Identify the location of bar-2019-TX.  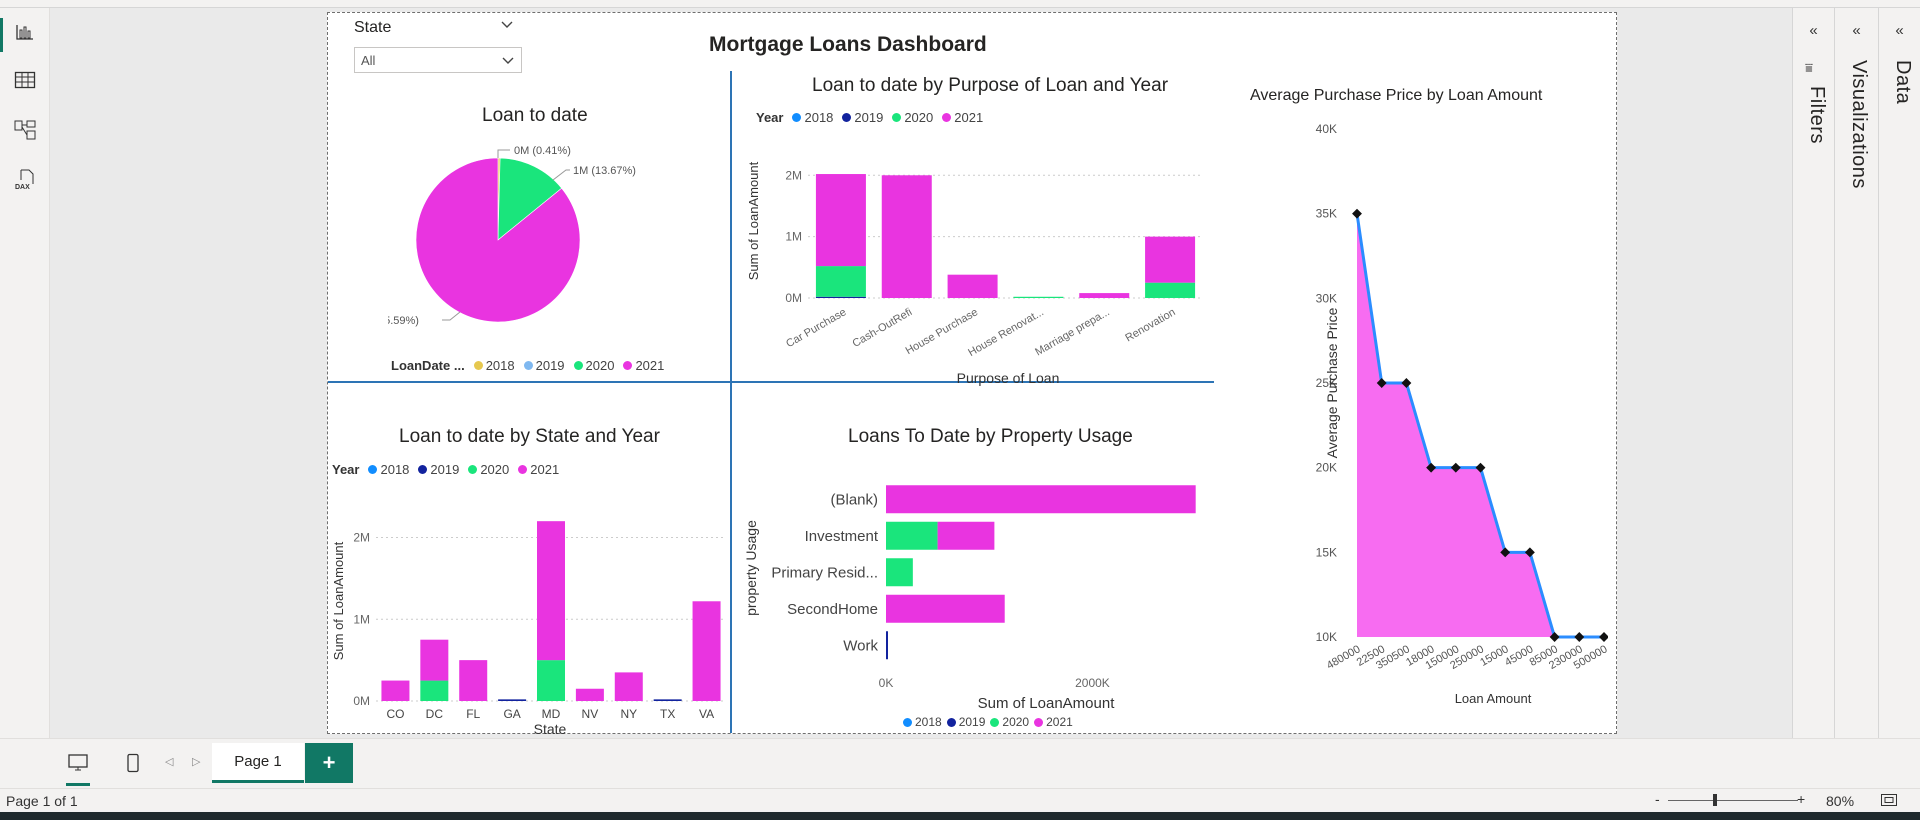
(667, 700).